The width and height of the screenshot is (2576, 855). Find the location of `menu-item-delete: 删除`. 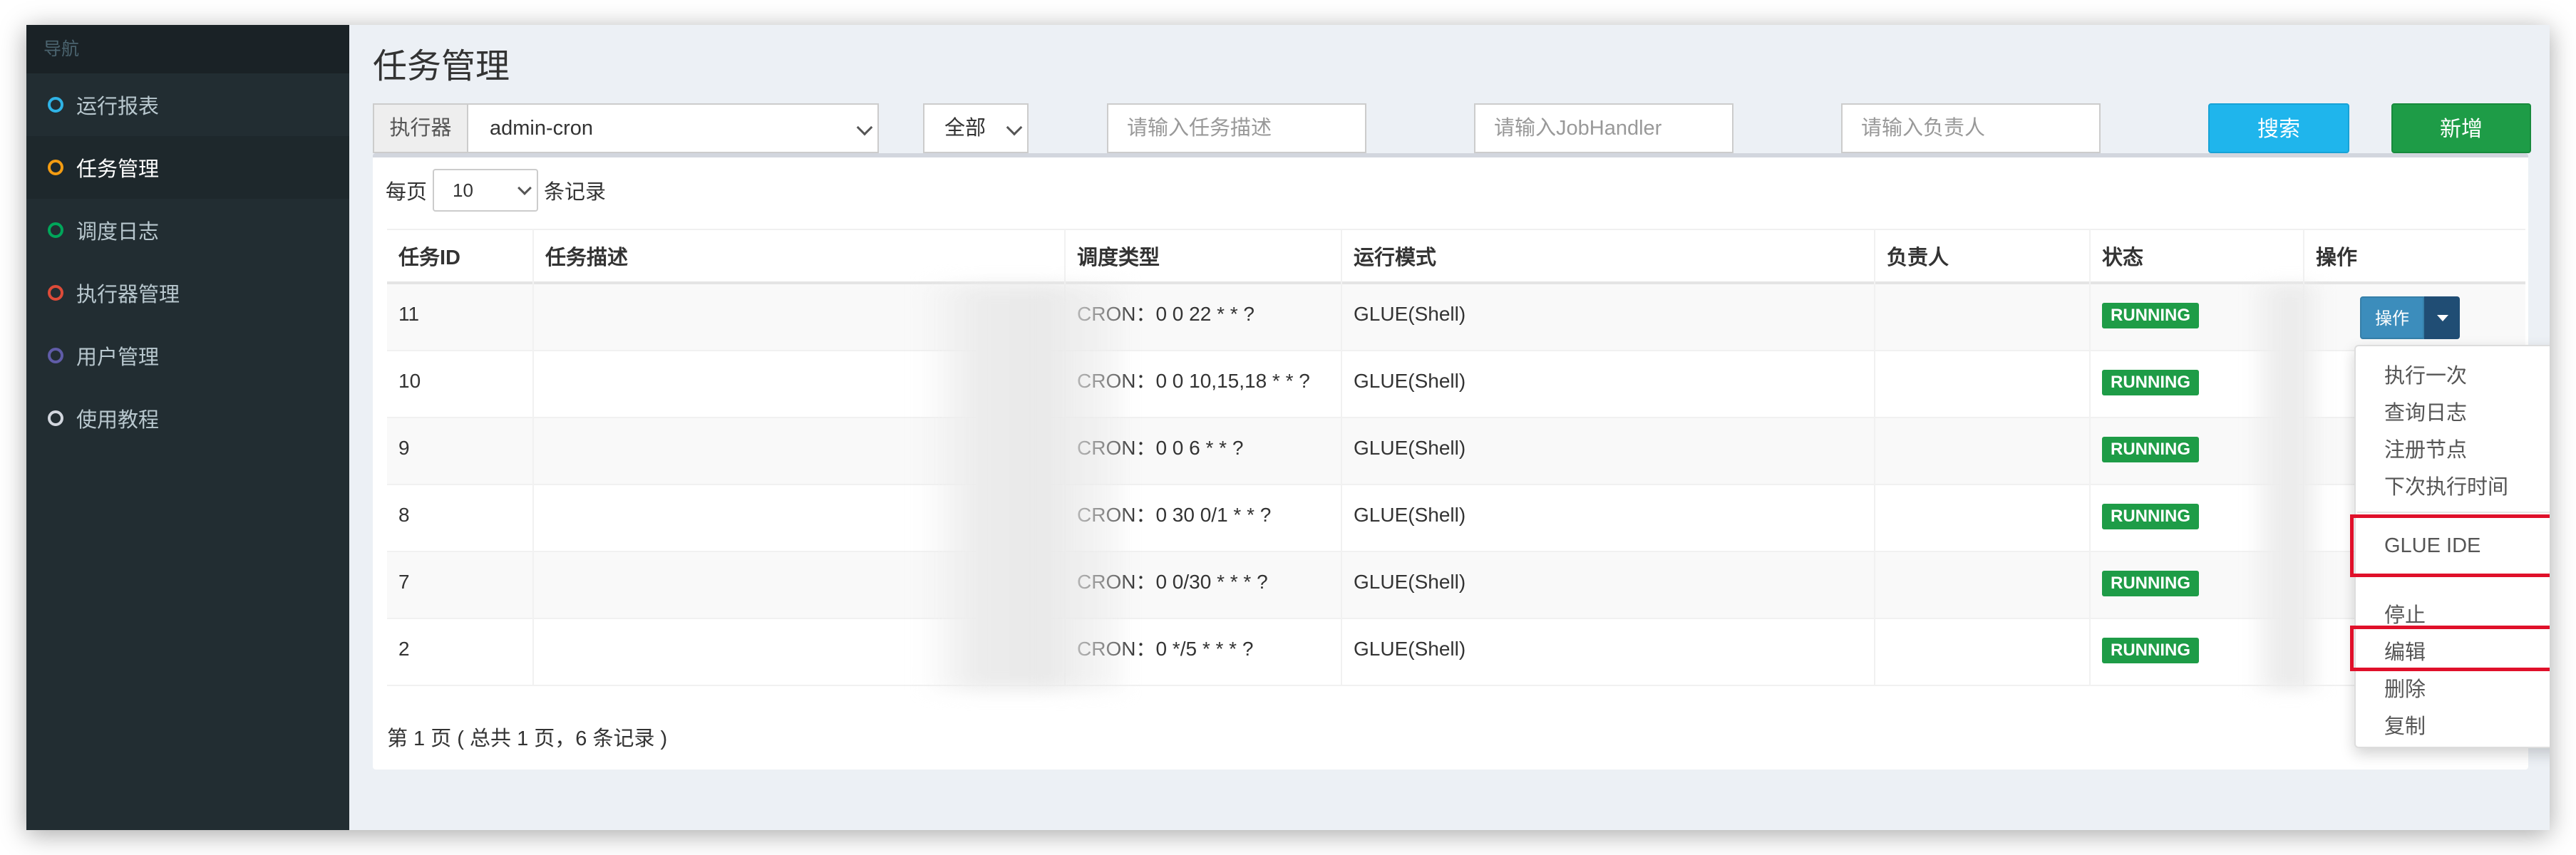

menu-item-delete: 删除 is located at coordinates (2405, 688).